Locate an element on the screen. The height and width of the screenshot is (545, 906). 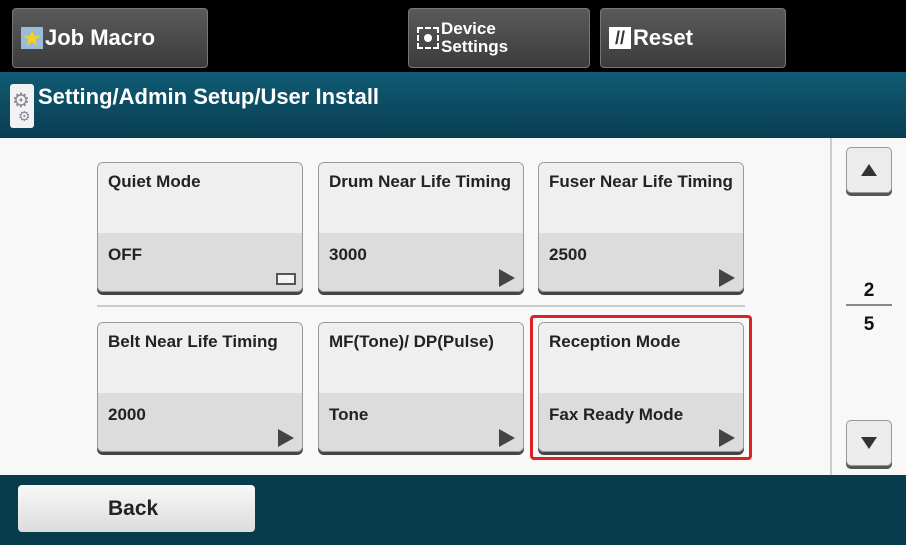
bottom-bar: Back is located at coordinates (453, 510).